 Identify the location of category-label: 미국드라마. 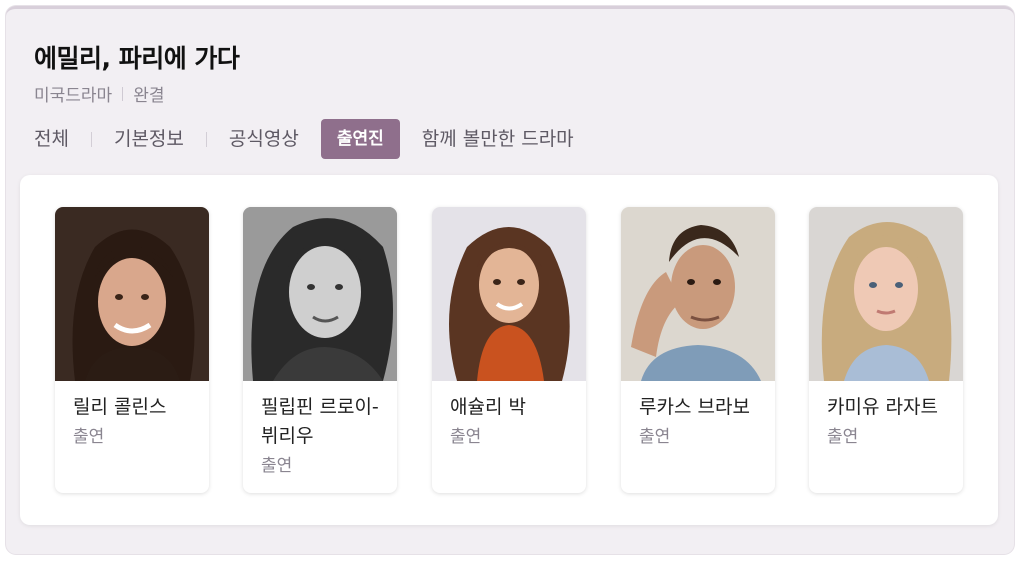
(73, 93).